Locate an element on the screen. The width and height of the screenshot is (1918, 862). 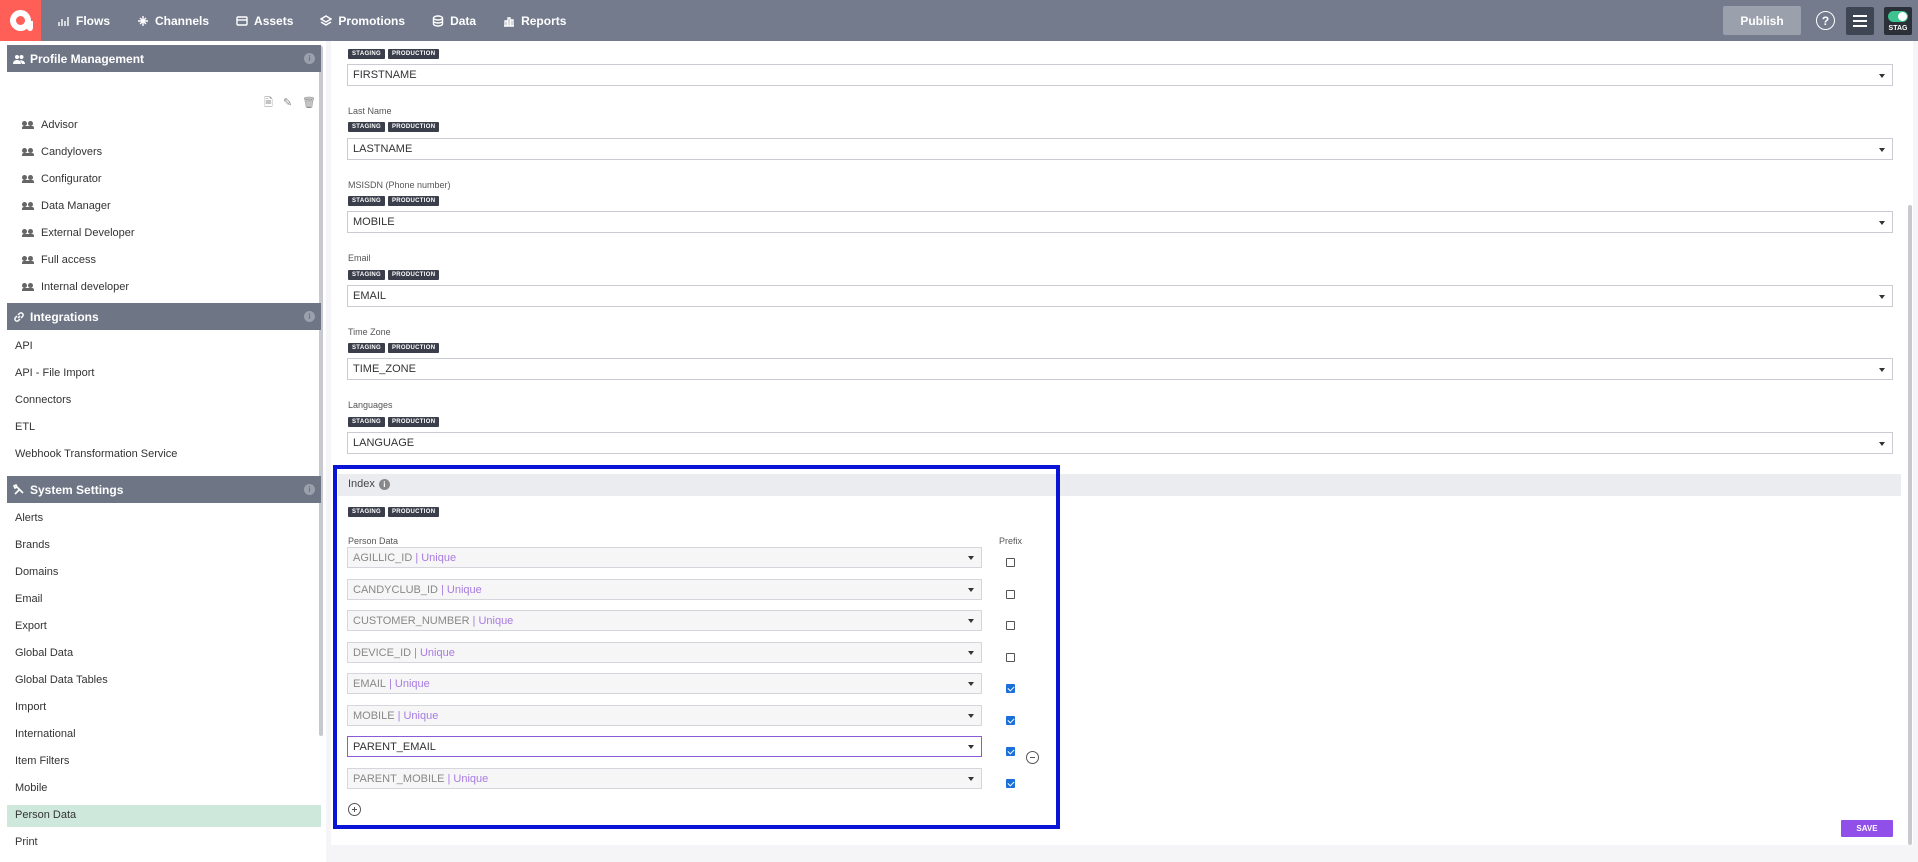
users-icon is located at coordinates (19, 59).